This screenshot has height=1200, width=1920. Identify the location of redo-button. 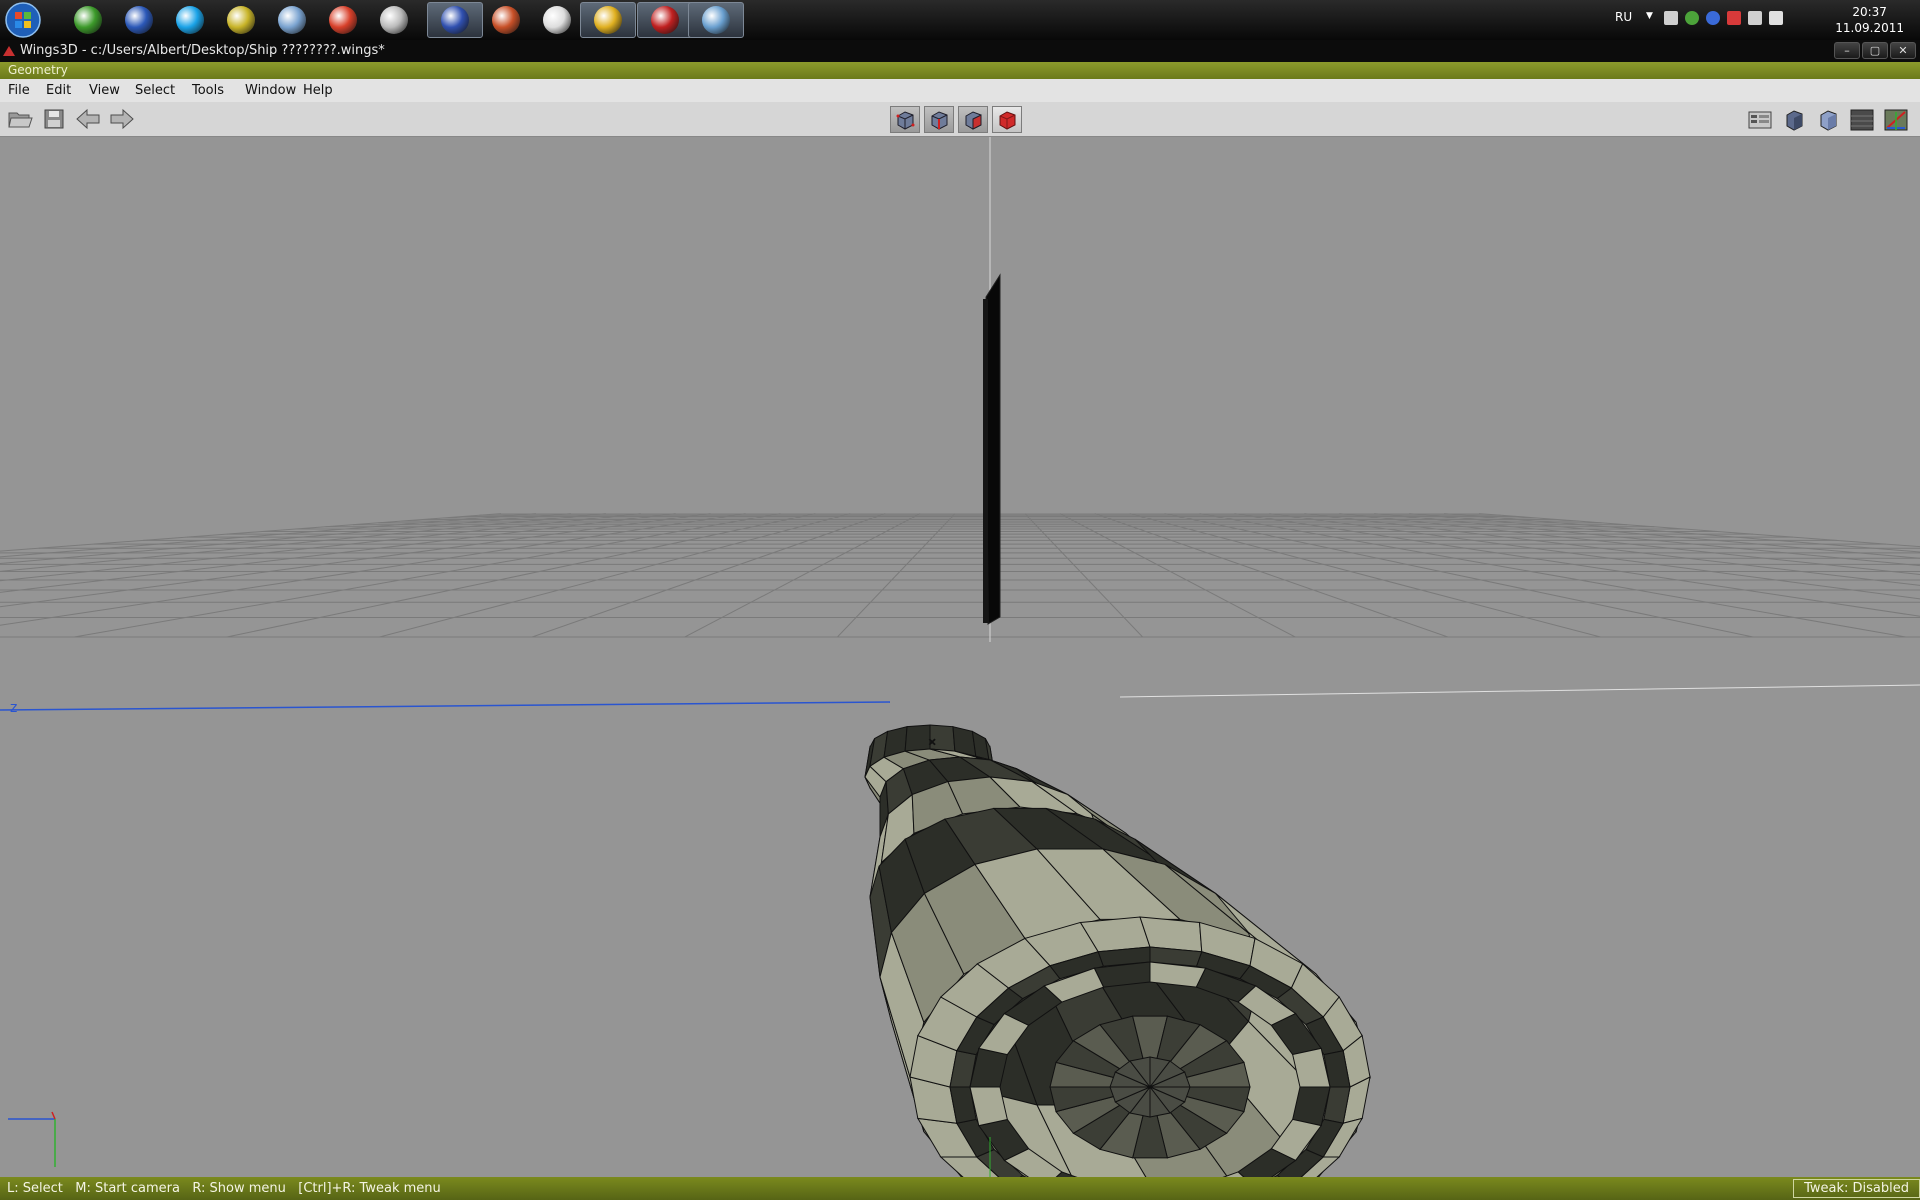
(122, 119).